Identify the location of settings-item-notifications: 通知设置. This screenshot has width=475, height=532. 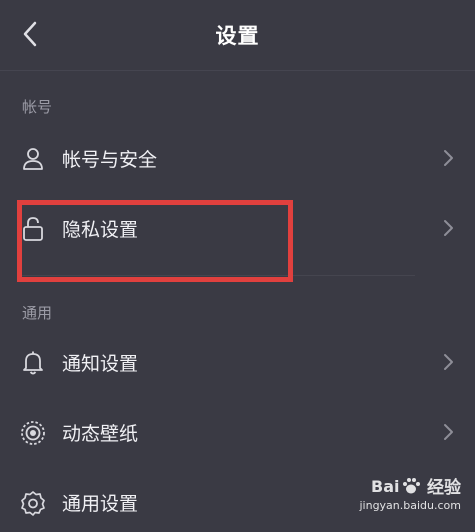
(237, 362).